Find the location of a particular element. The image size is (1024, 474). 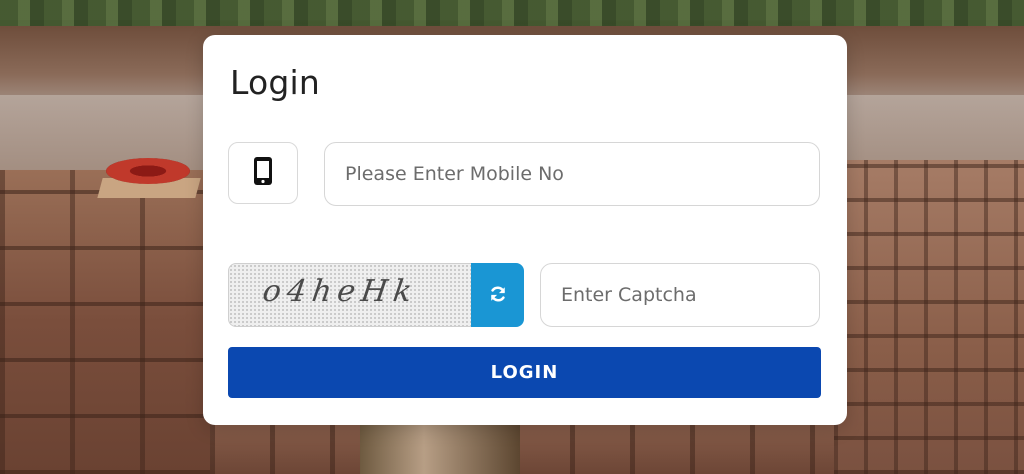

background-bricks-left is located at coordinates (105, 322).